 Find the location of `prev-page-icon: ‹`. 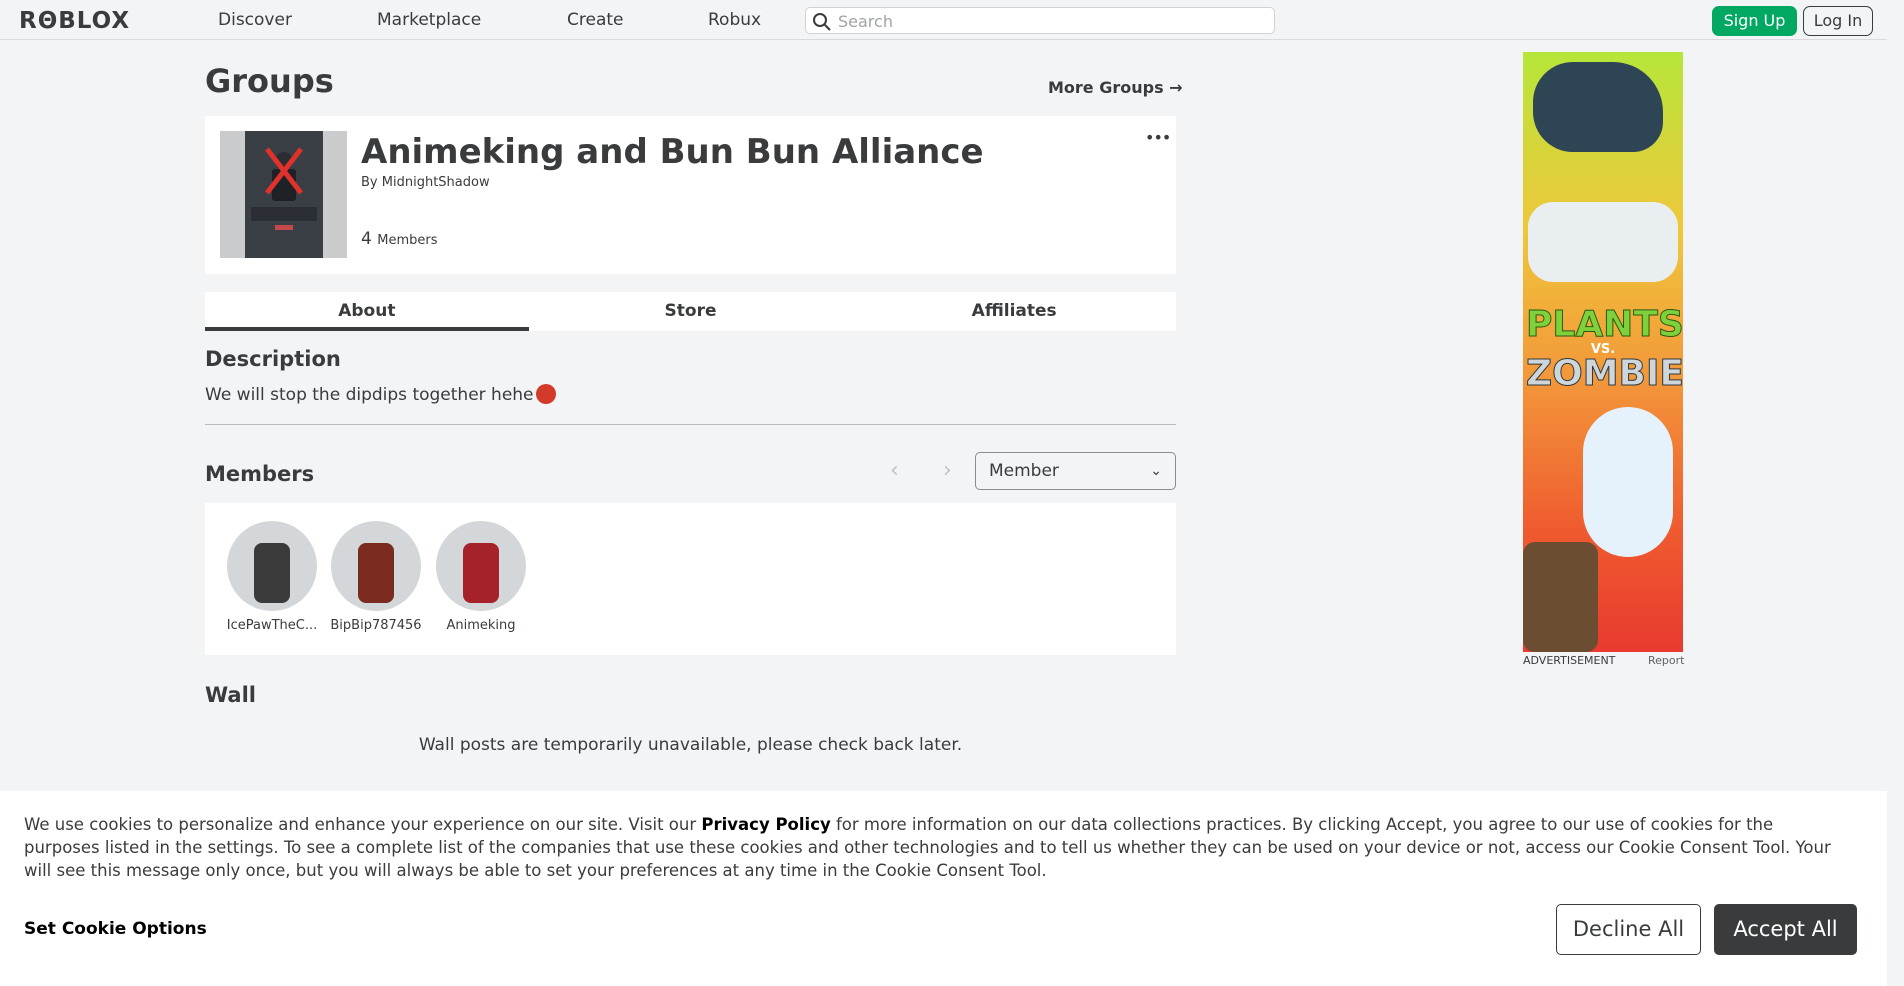

prev-page-icon: ‹ is located at coordinates (894, 470).